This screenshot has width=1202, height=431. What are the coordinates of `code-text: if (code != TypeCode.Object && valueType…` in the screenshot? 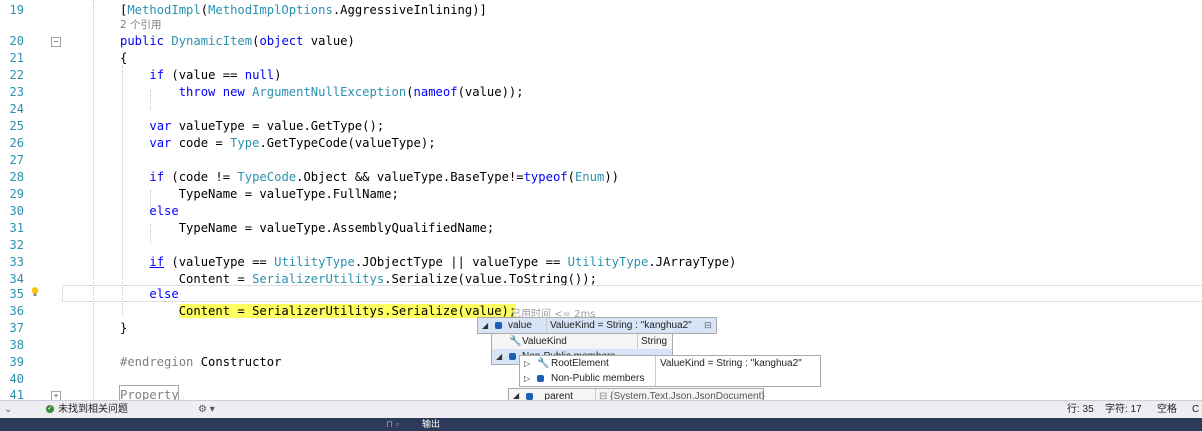 It's located at (384, 177).